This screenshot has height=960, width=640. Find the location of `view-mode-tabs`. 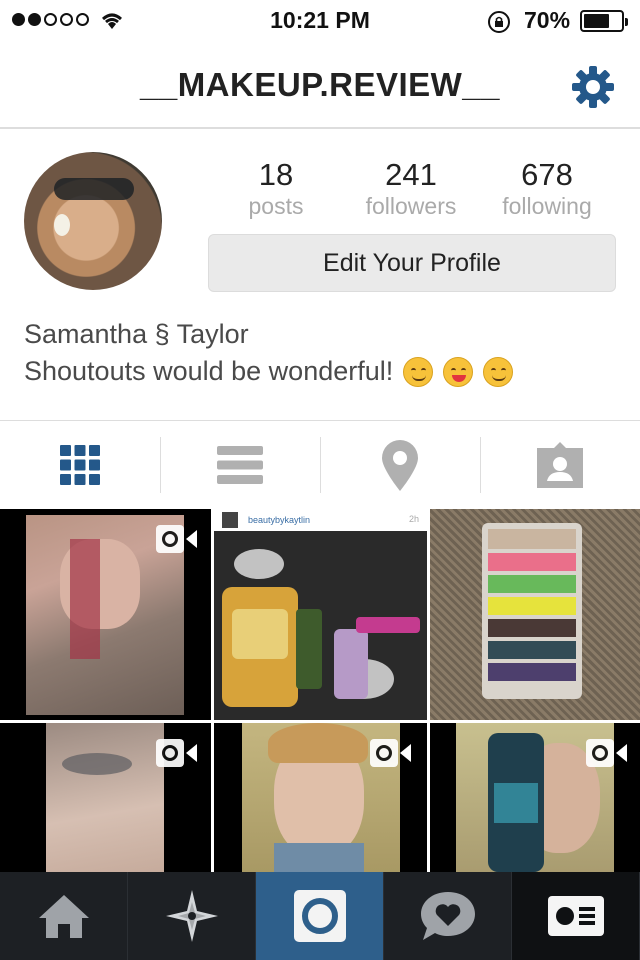

view-mode-tabs is located at coordinates (320, 465).